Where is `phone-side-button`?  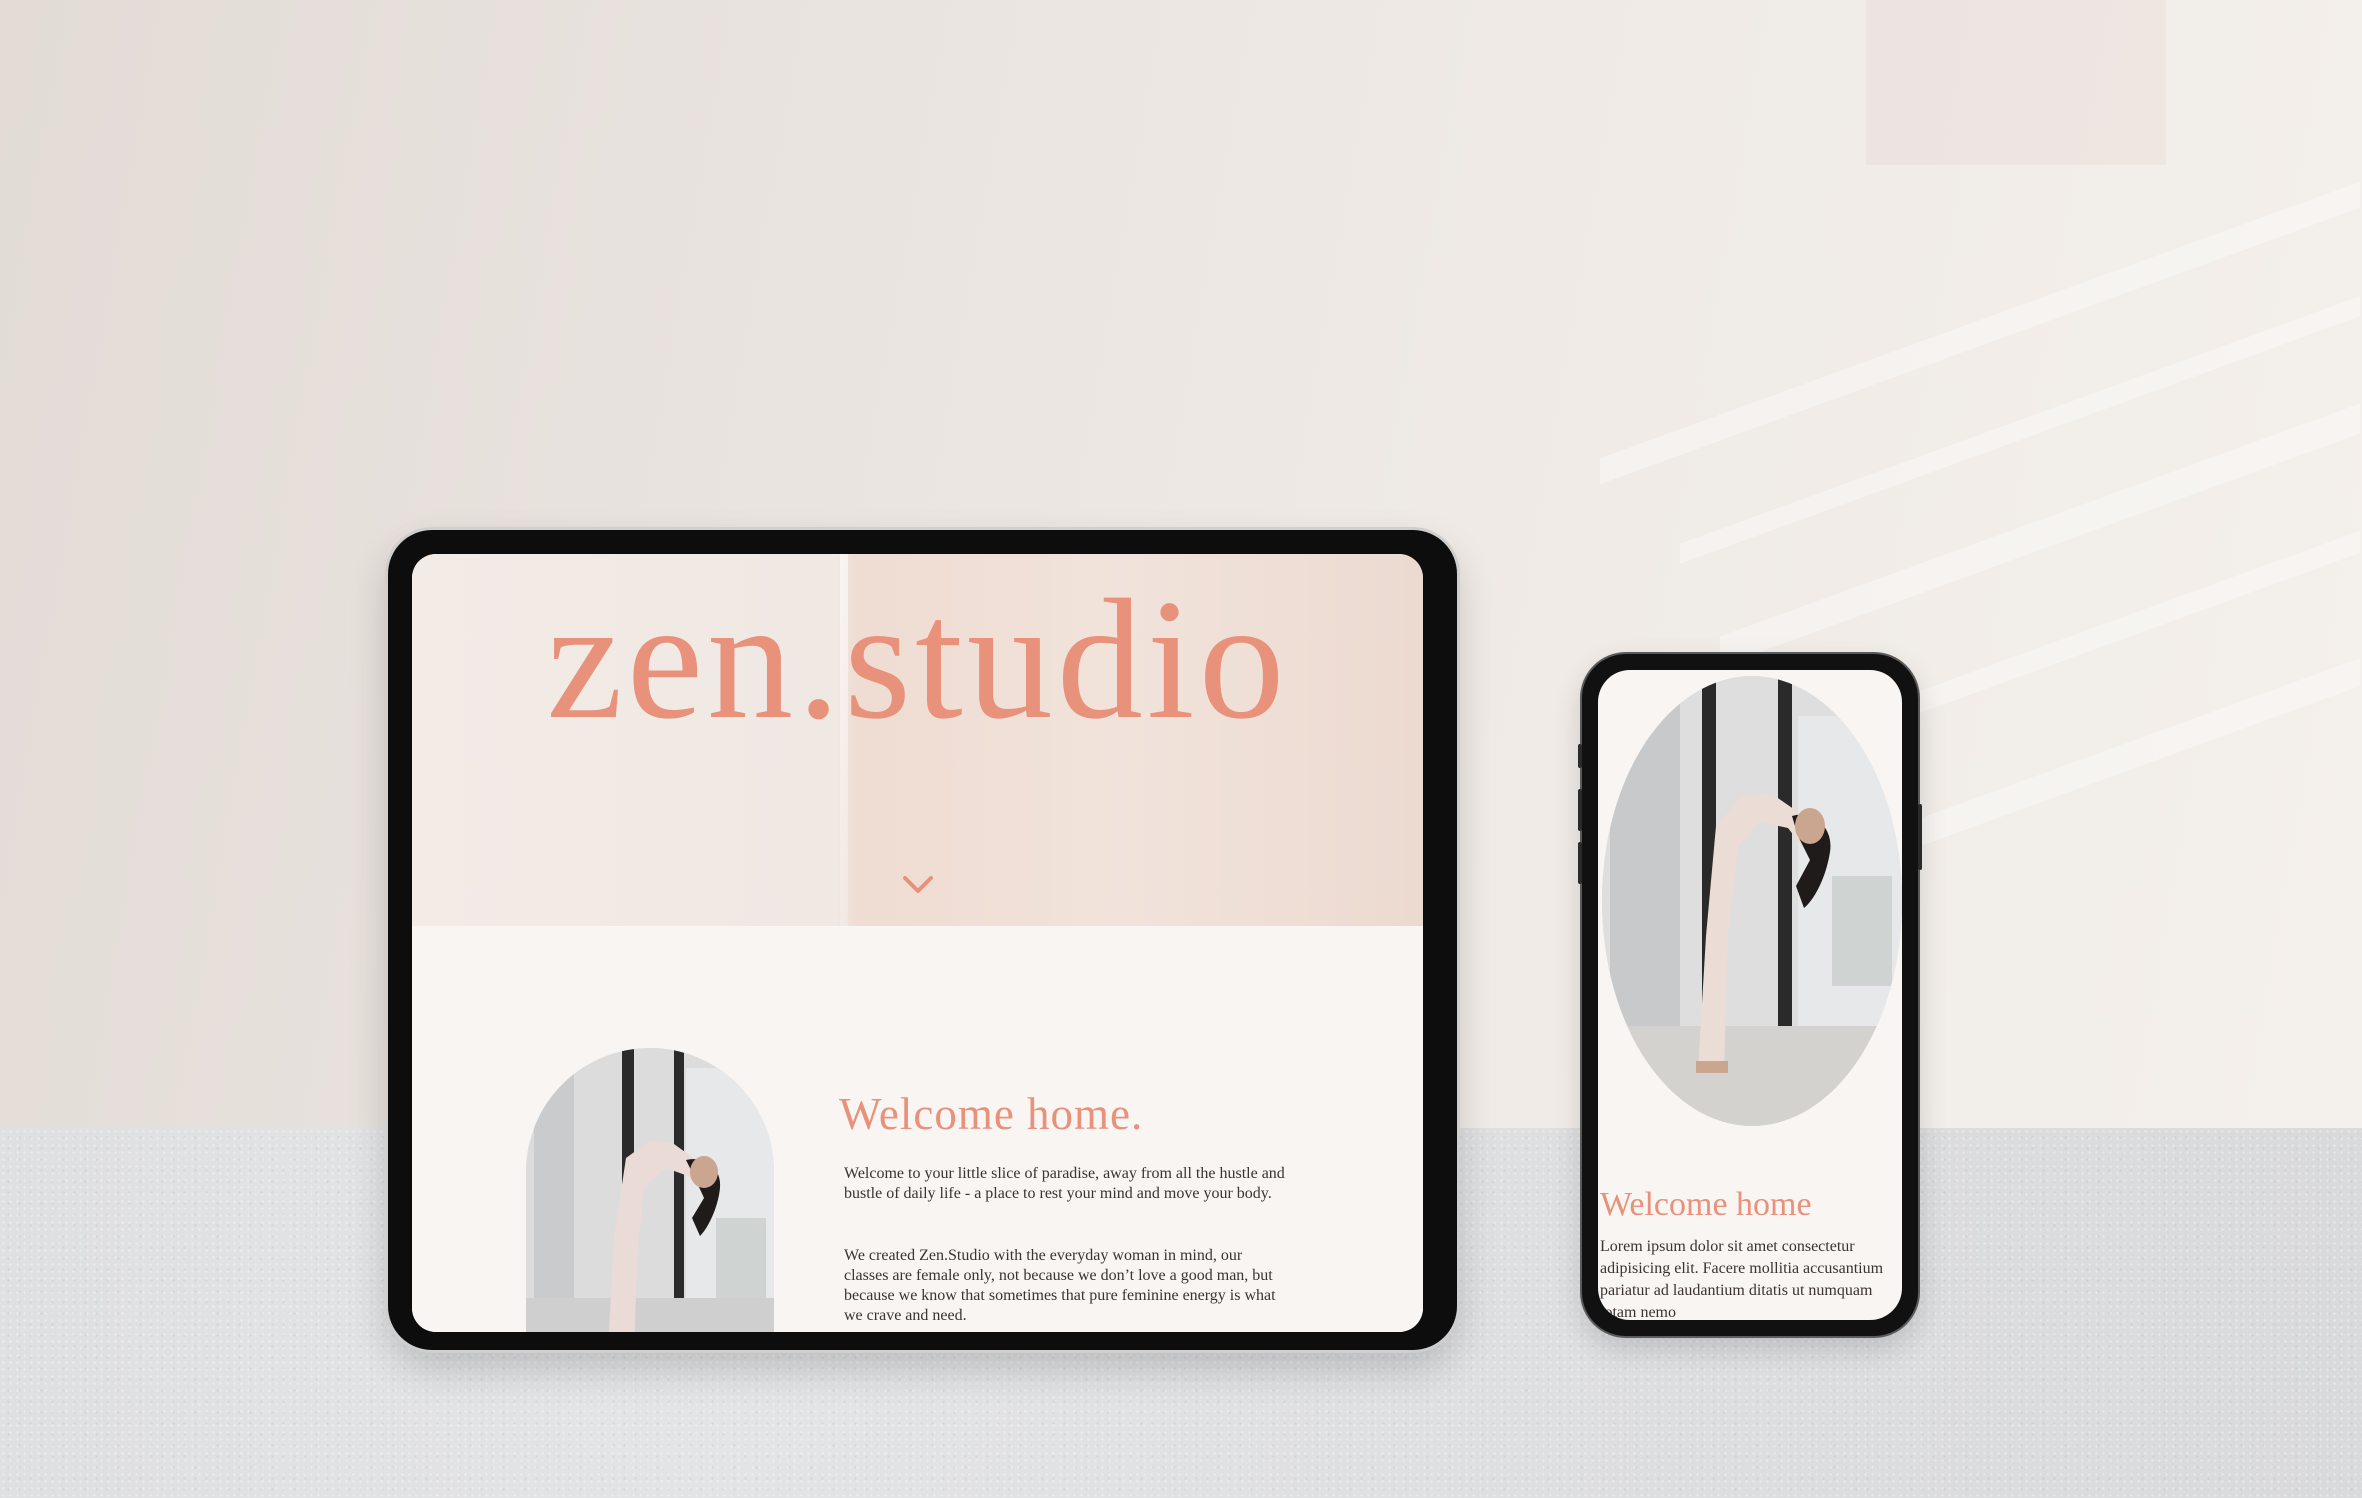
phone-side-button is located at coordinates (1580, 756).